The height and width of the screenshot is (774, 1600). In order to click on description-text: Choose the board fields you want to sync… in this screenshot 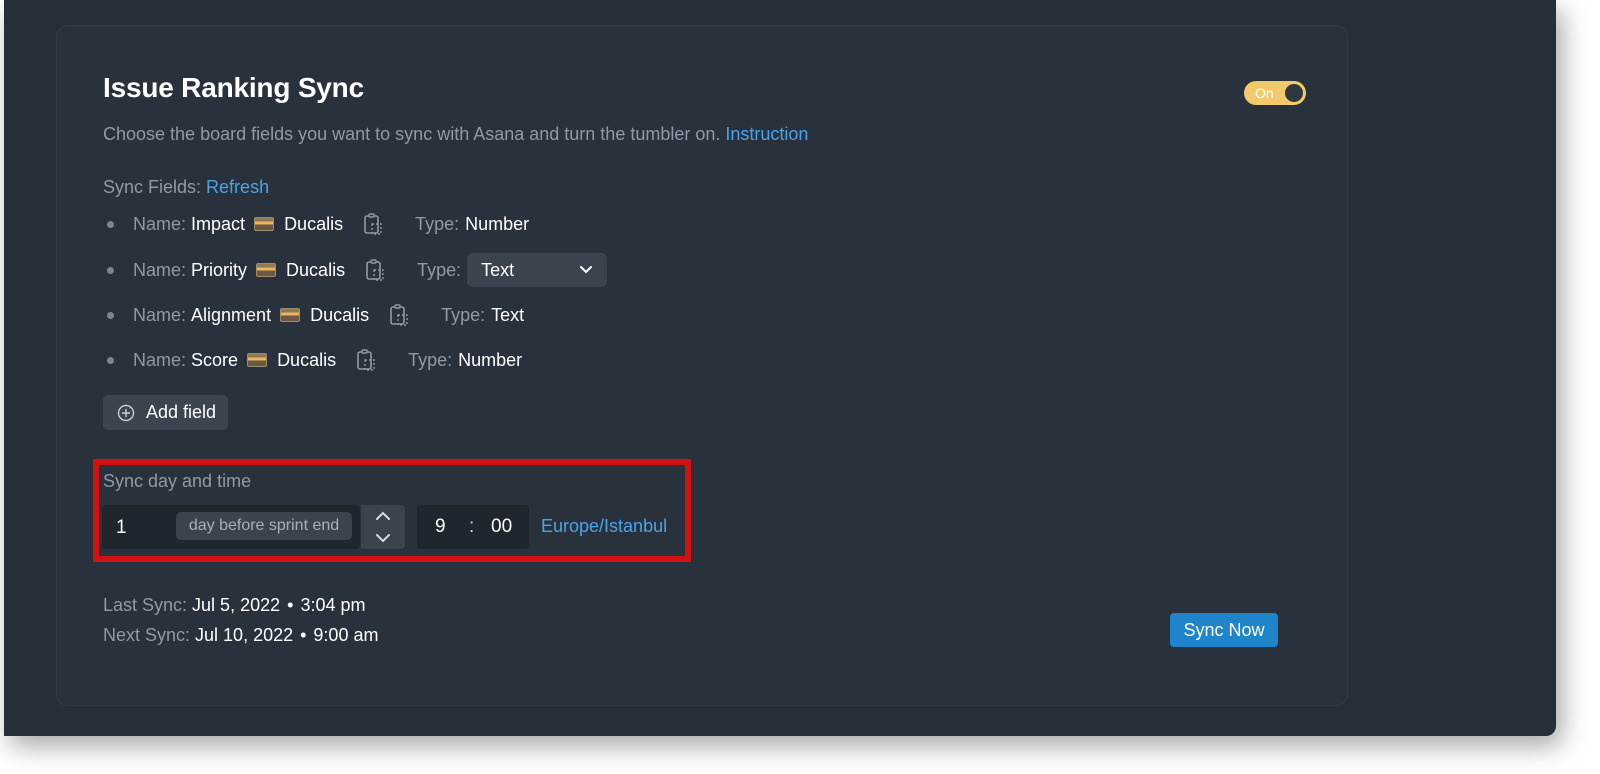, I will do `click(414, 134)`.